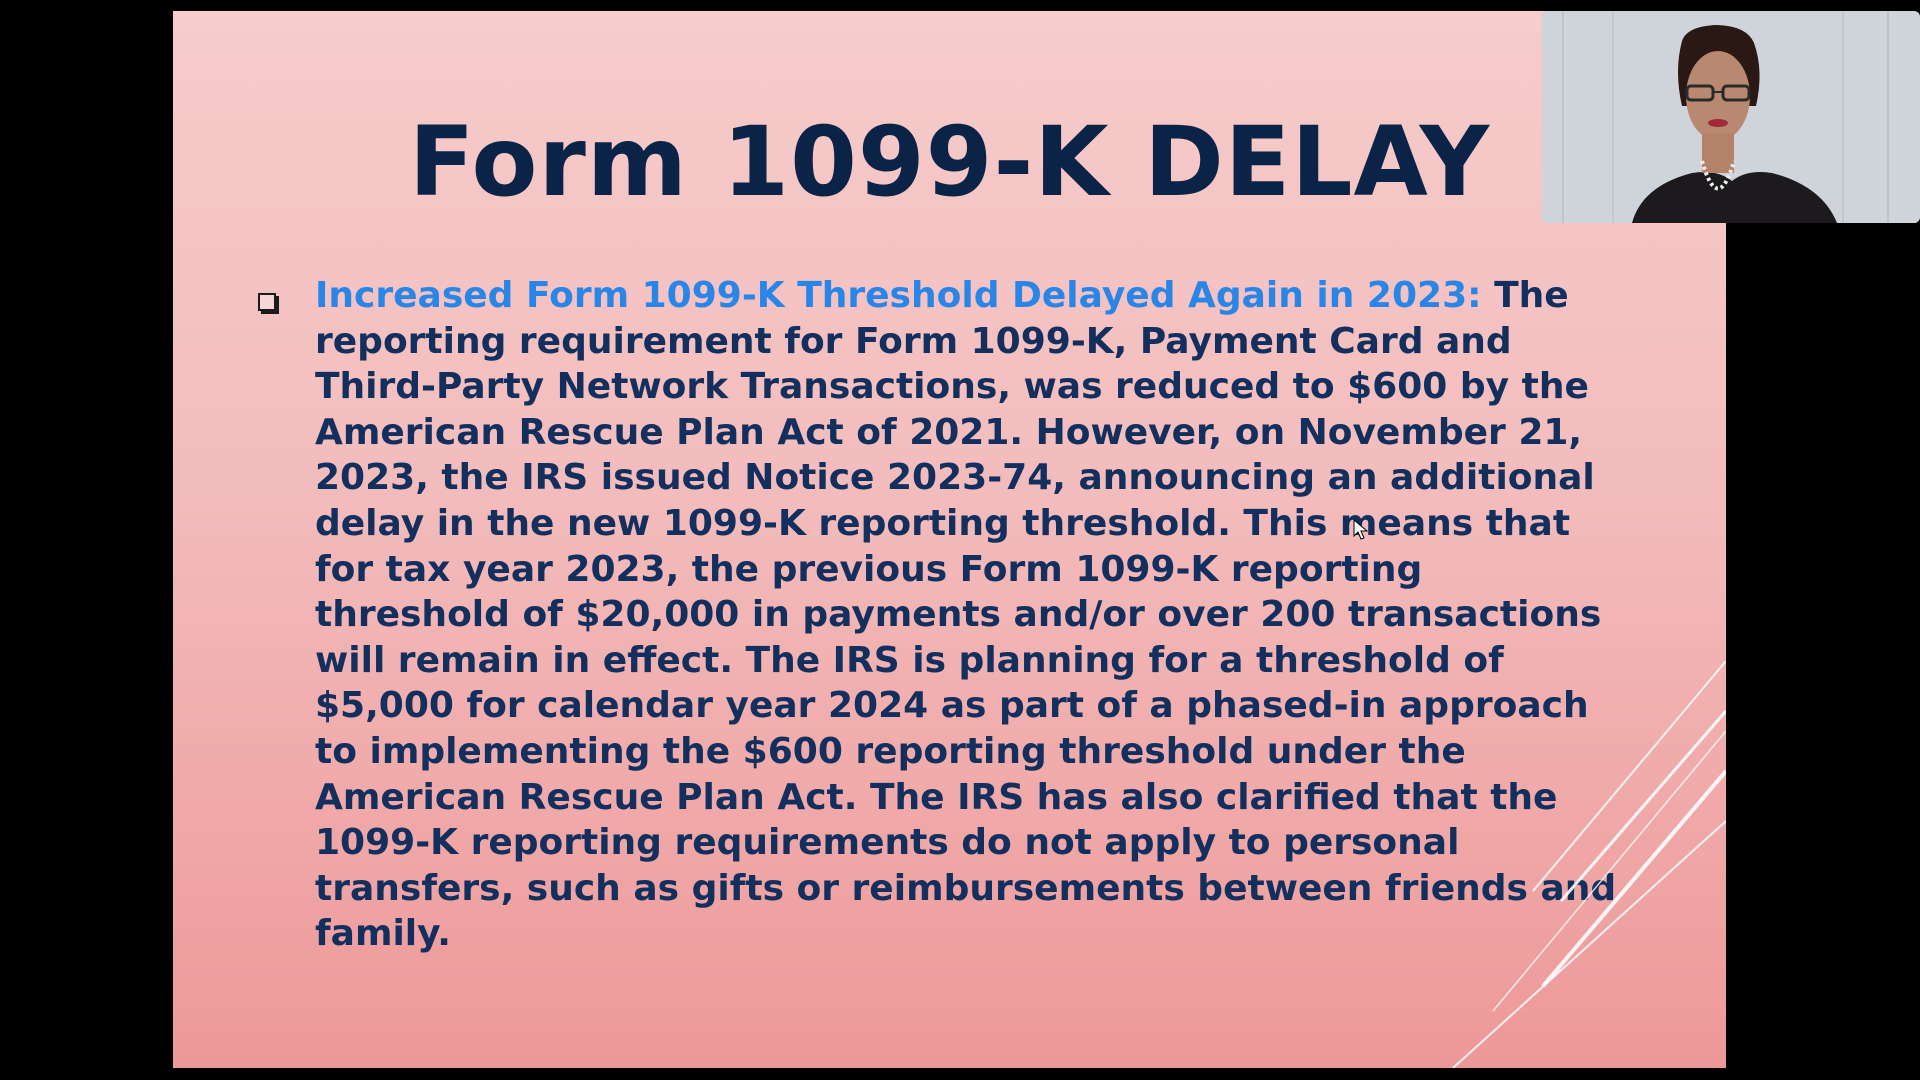  Describe the element at coordinates (949, 162) in the screenshot. I see `slide-title: Form 1099-K DELAY` at that location.